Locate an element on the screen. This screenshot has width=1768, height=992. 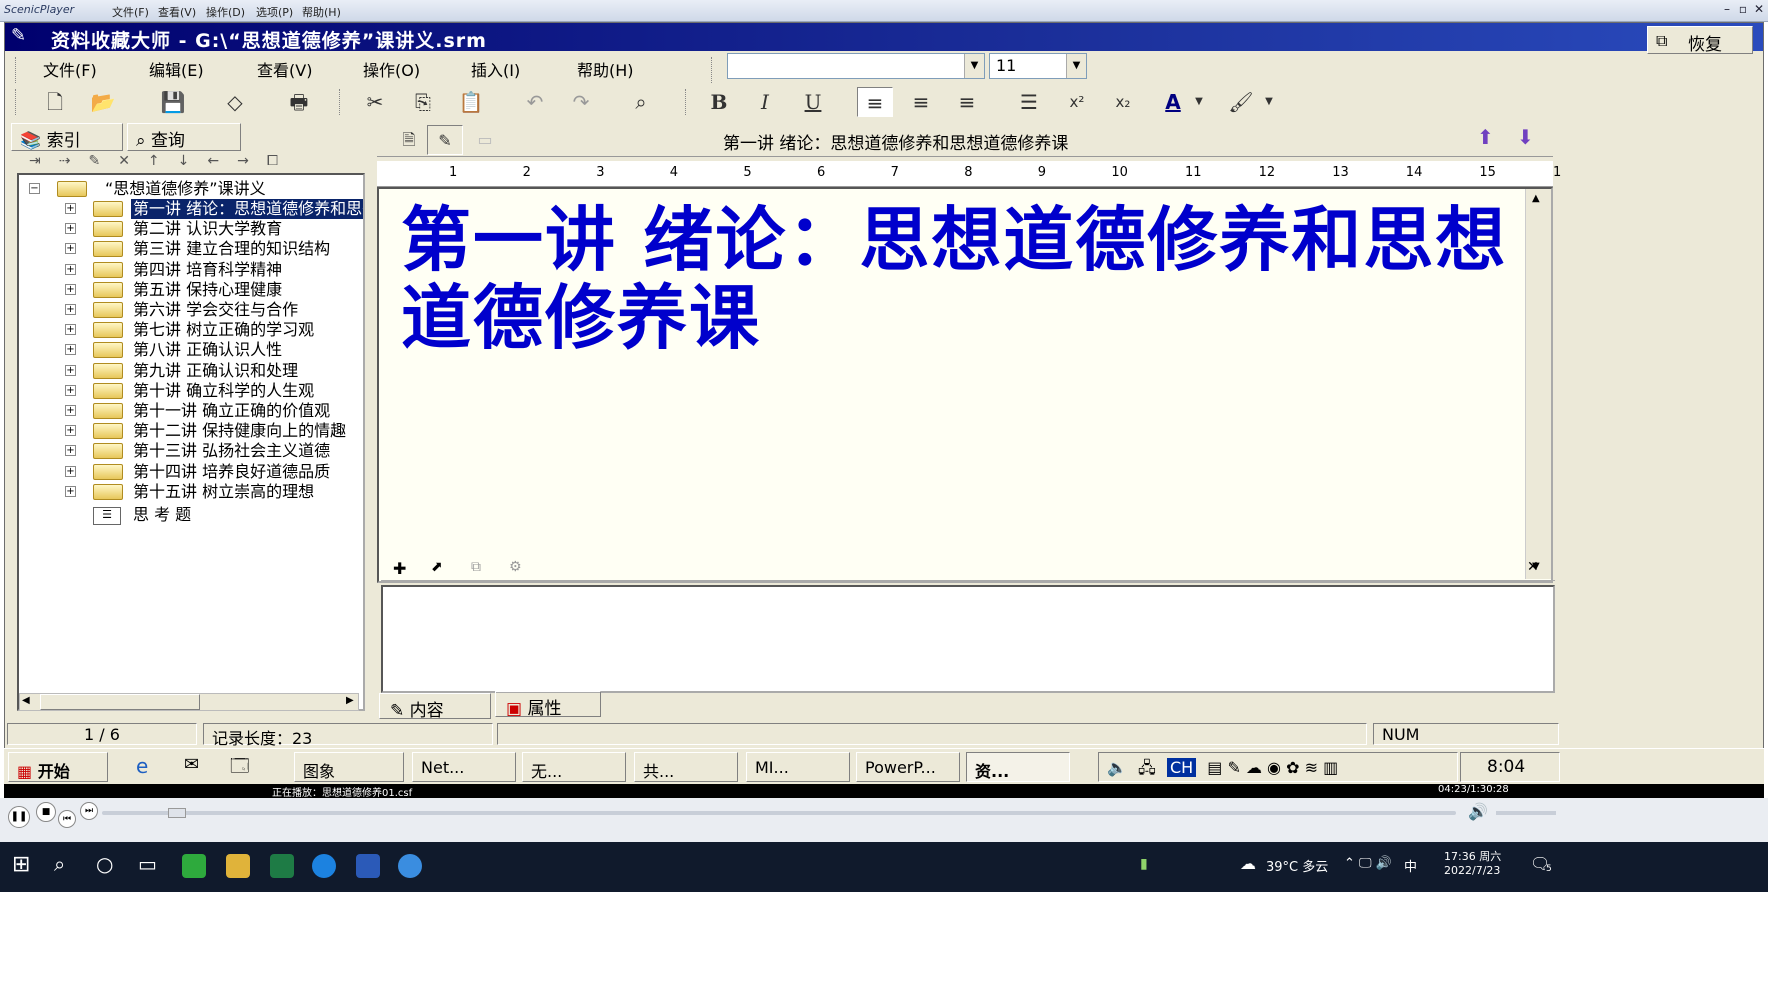
scroll-thumb is located at coordinates (120, 702).